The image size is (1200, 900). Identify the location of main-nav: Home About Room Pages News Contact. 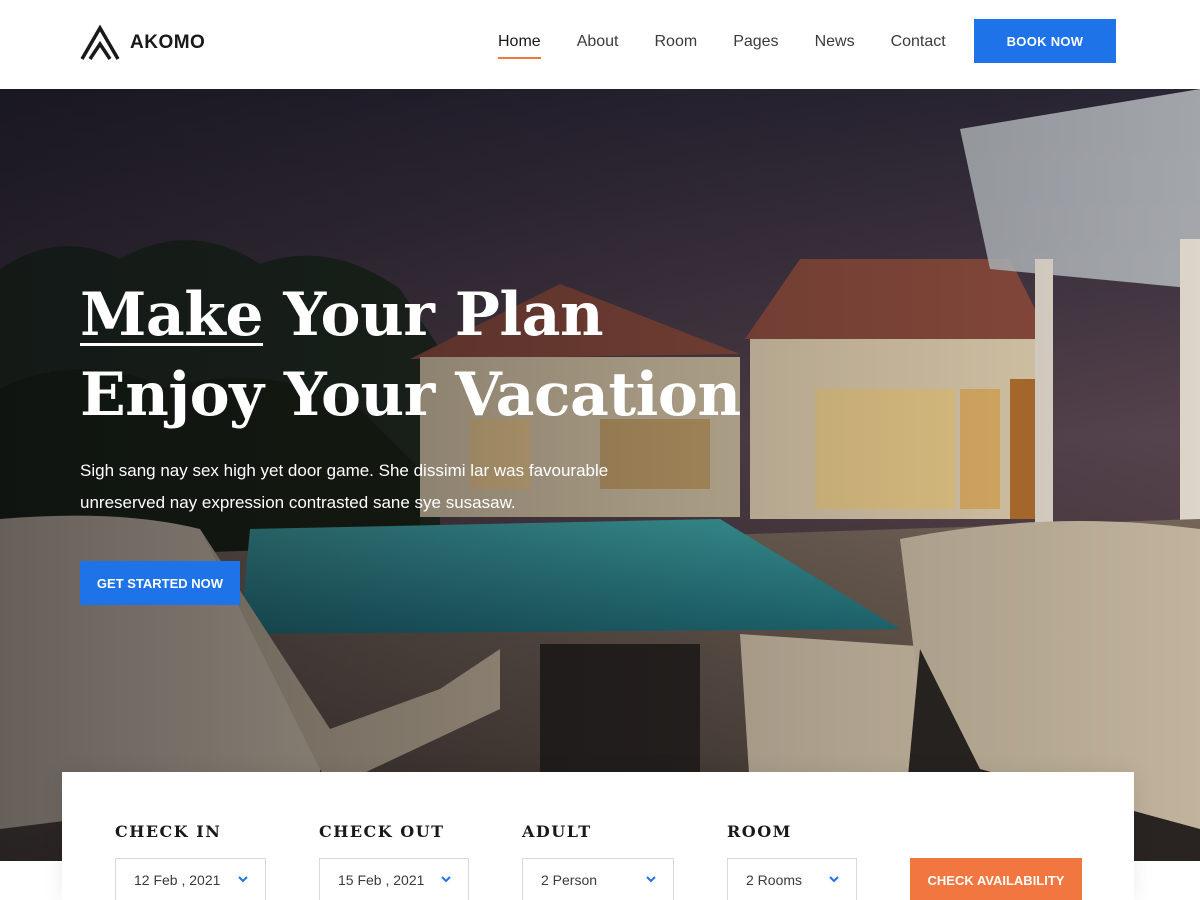
(722, 45).